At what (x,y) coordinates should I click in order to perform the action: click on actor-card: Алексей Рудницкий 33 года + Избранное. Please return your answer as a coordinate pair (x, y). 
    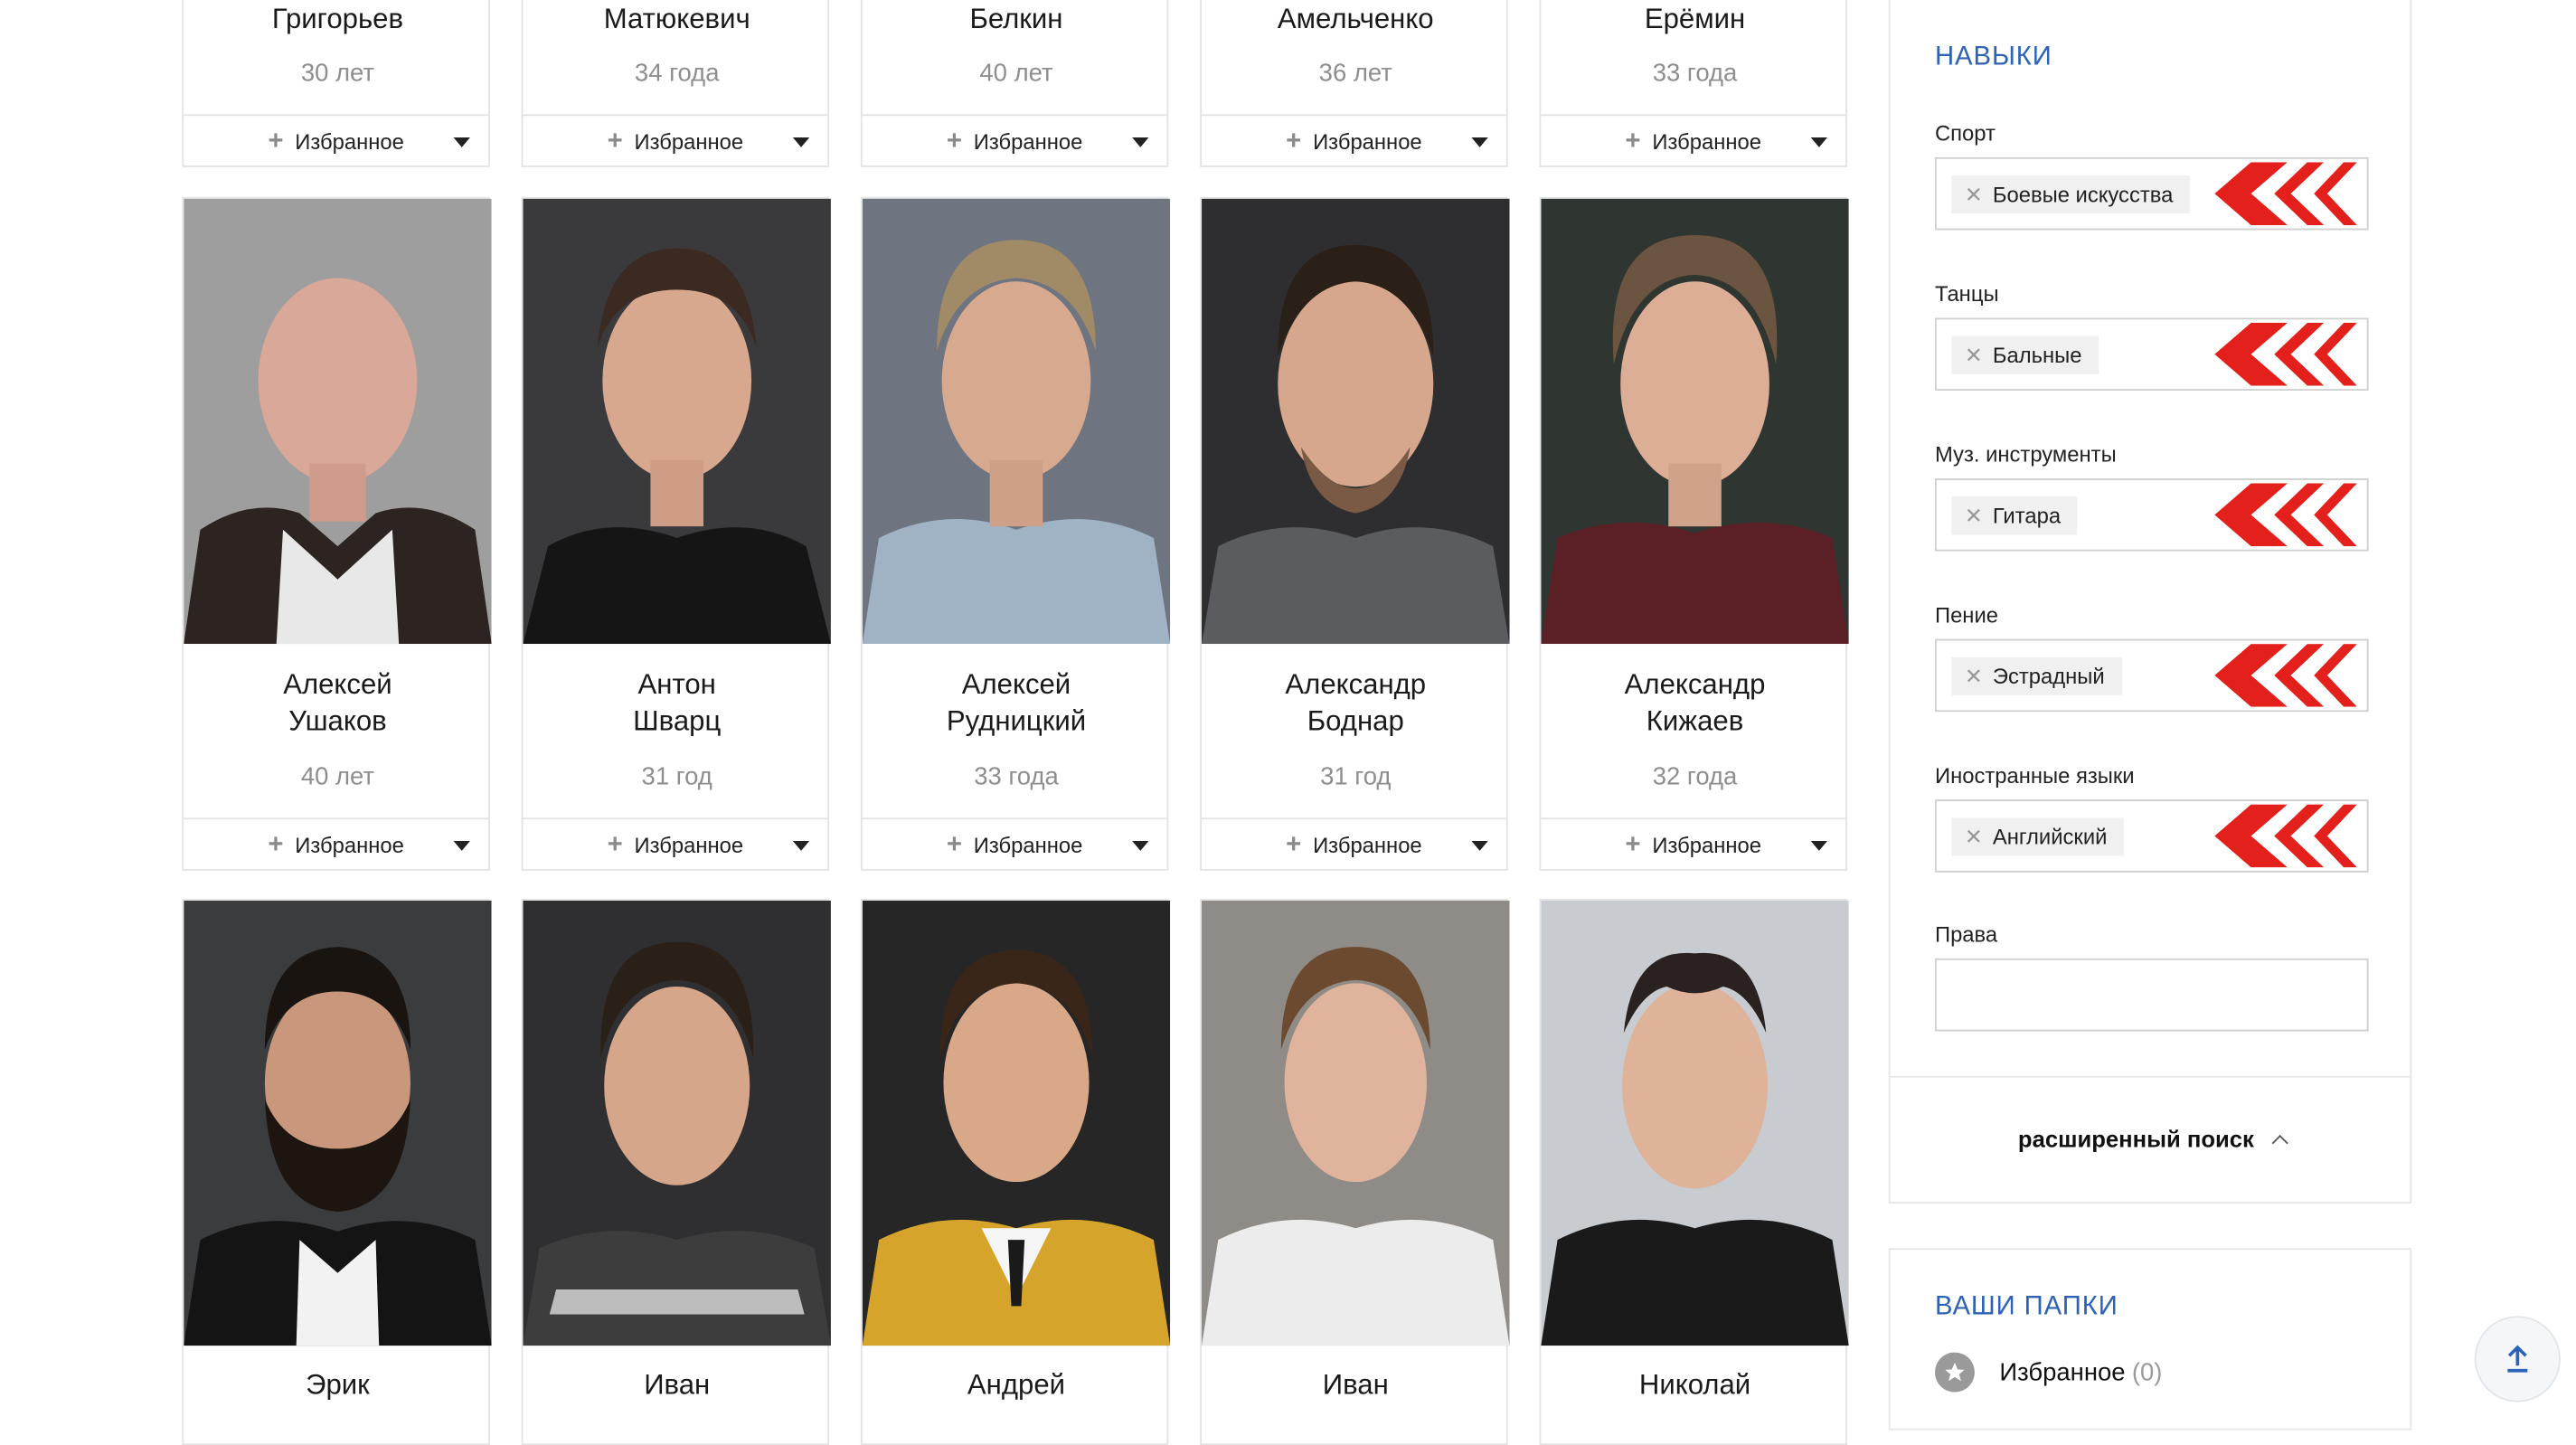
    Looking at the image, I should click on (1016, 533).